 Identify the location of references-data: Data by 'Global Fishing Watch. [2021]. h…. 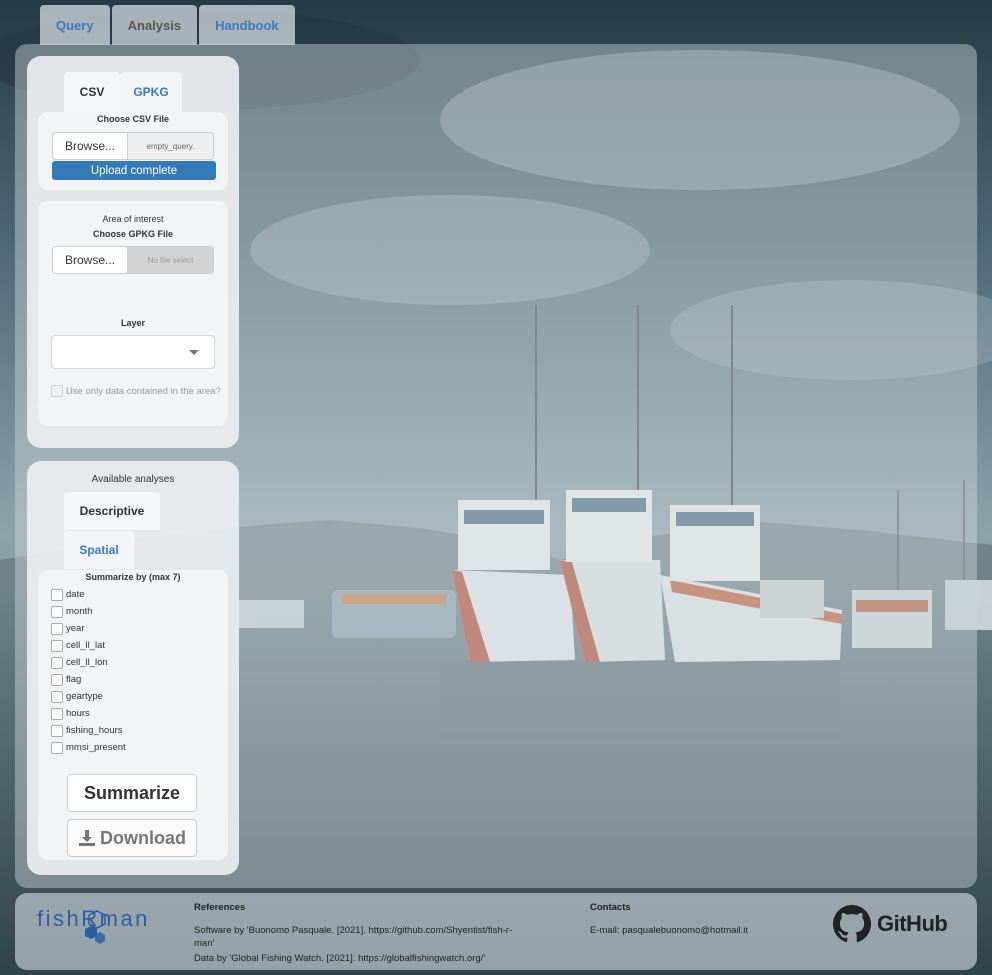
(340, 958).